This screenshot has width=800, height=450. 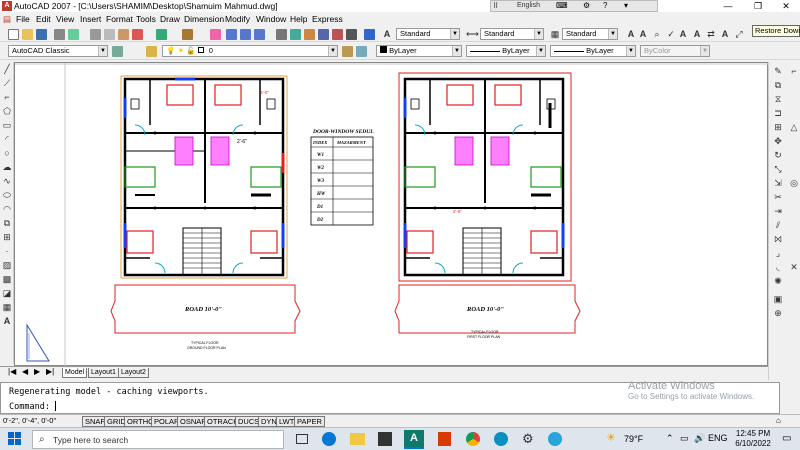 I want to click on menu-tools: Tools, so click(x=146, y=19).